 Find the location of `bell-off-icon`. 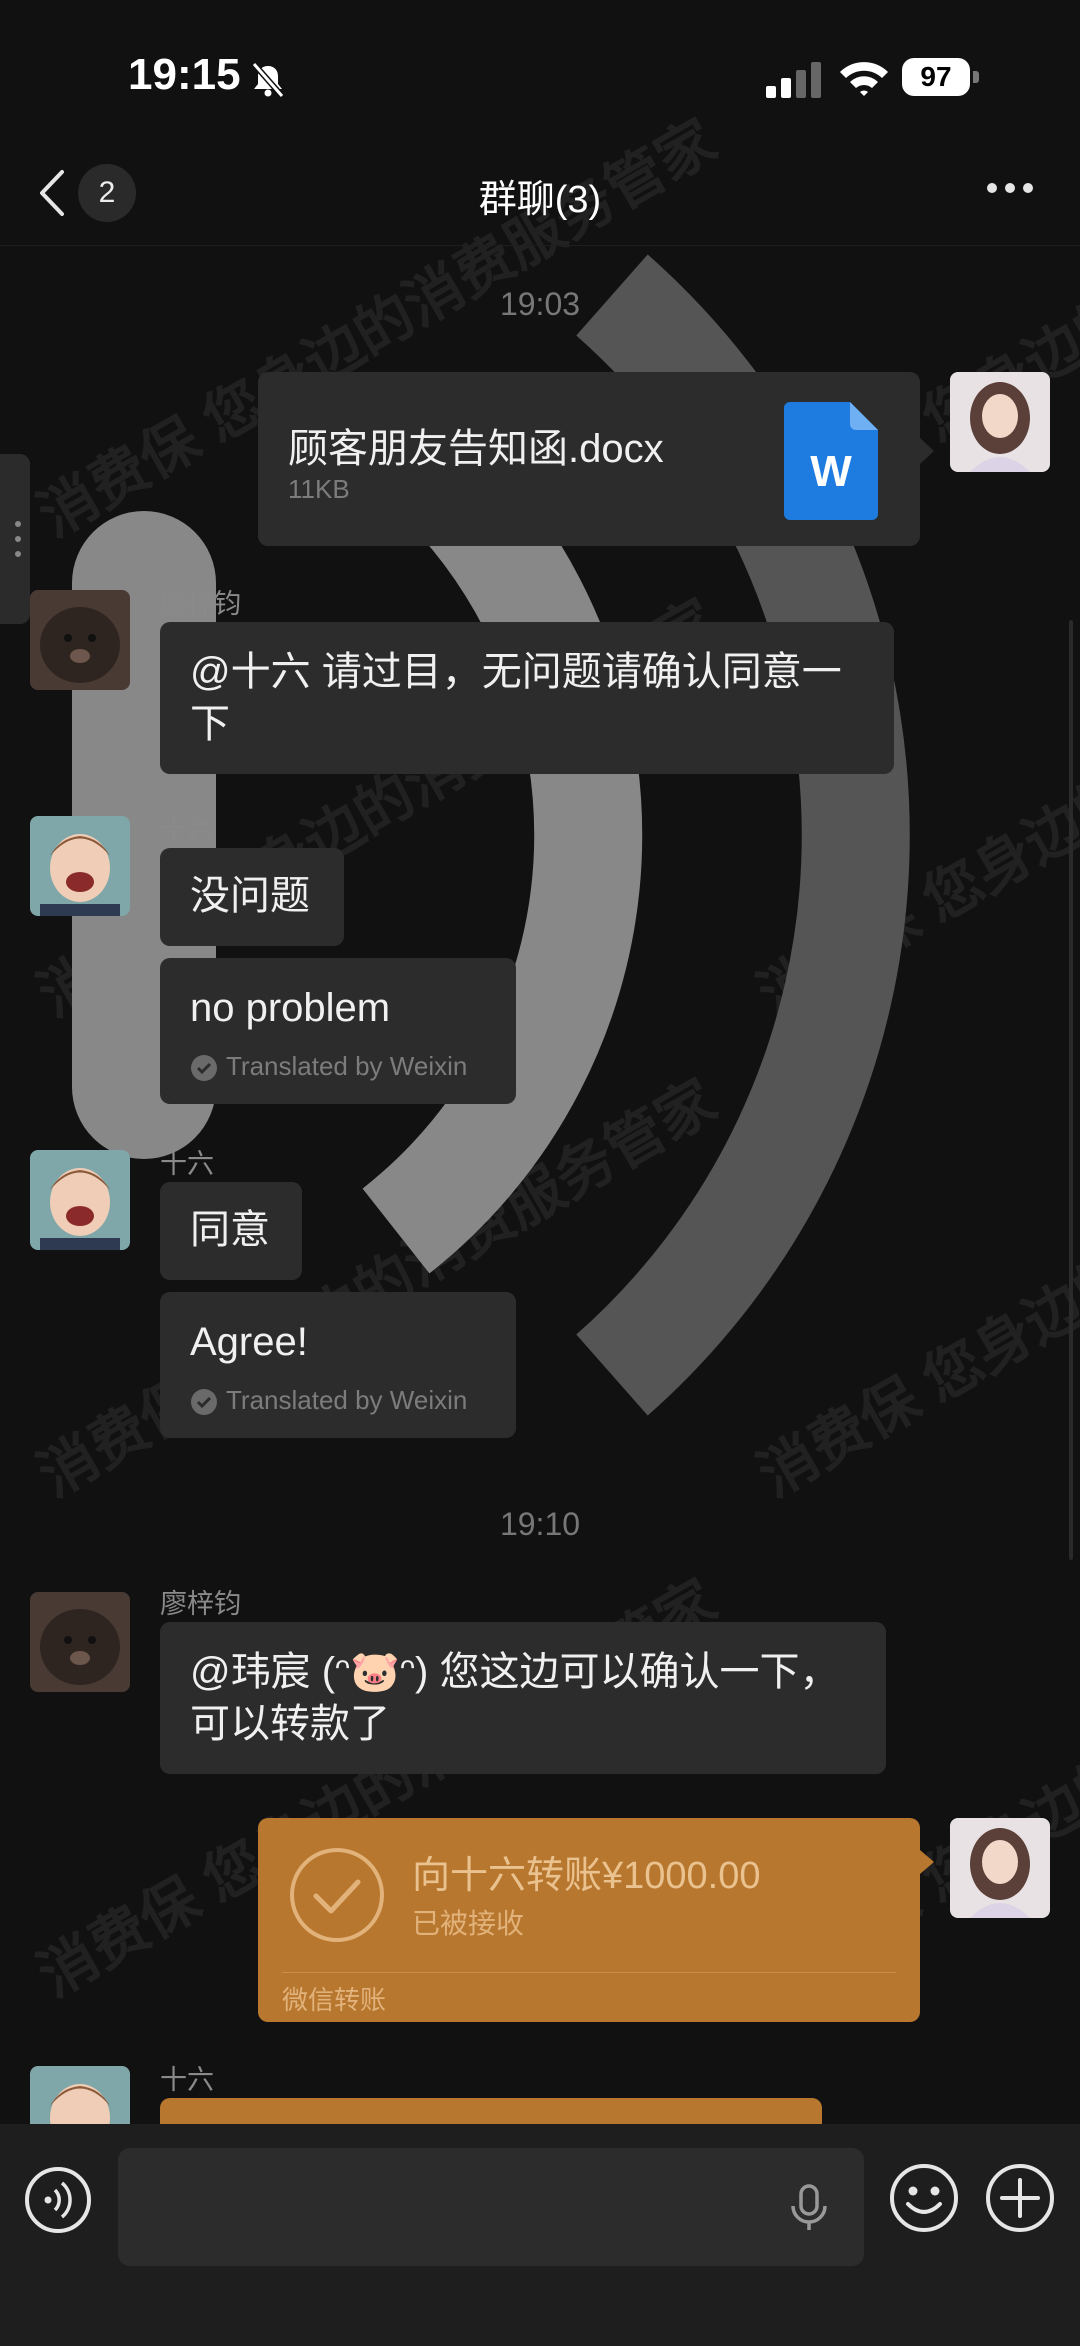

bell-off-icon is located at coordinates (268, 80).